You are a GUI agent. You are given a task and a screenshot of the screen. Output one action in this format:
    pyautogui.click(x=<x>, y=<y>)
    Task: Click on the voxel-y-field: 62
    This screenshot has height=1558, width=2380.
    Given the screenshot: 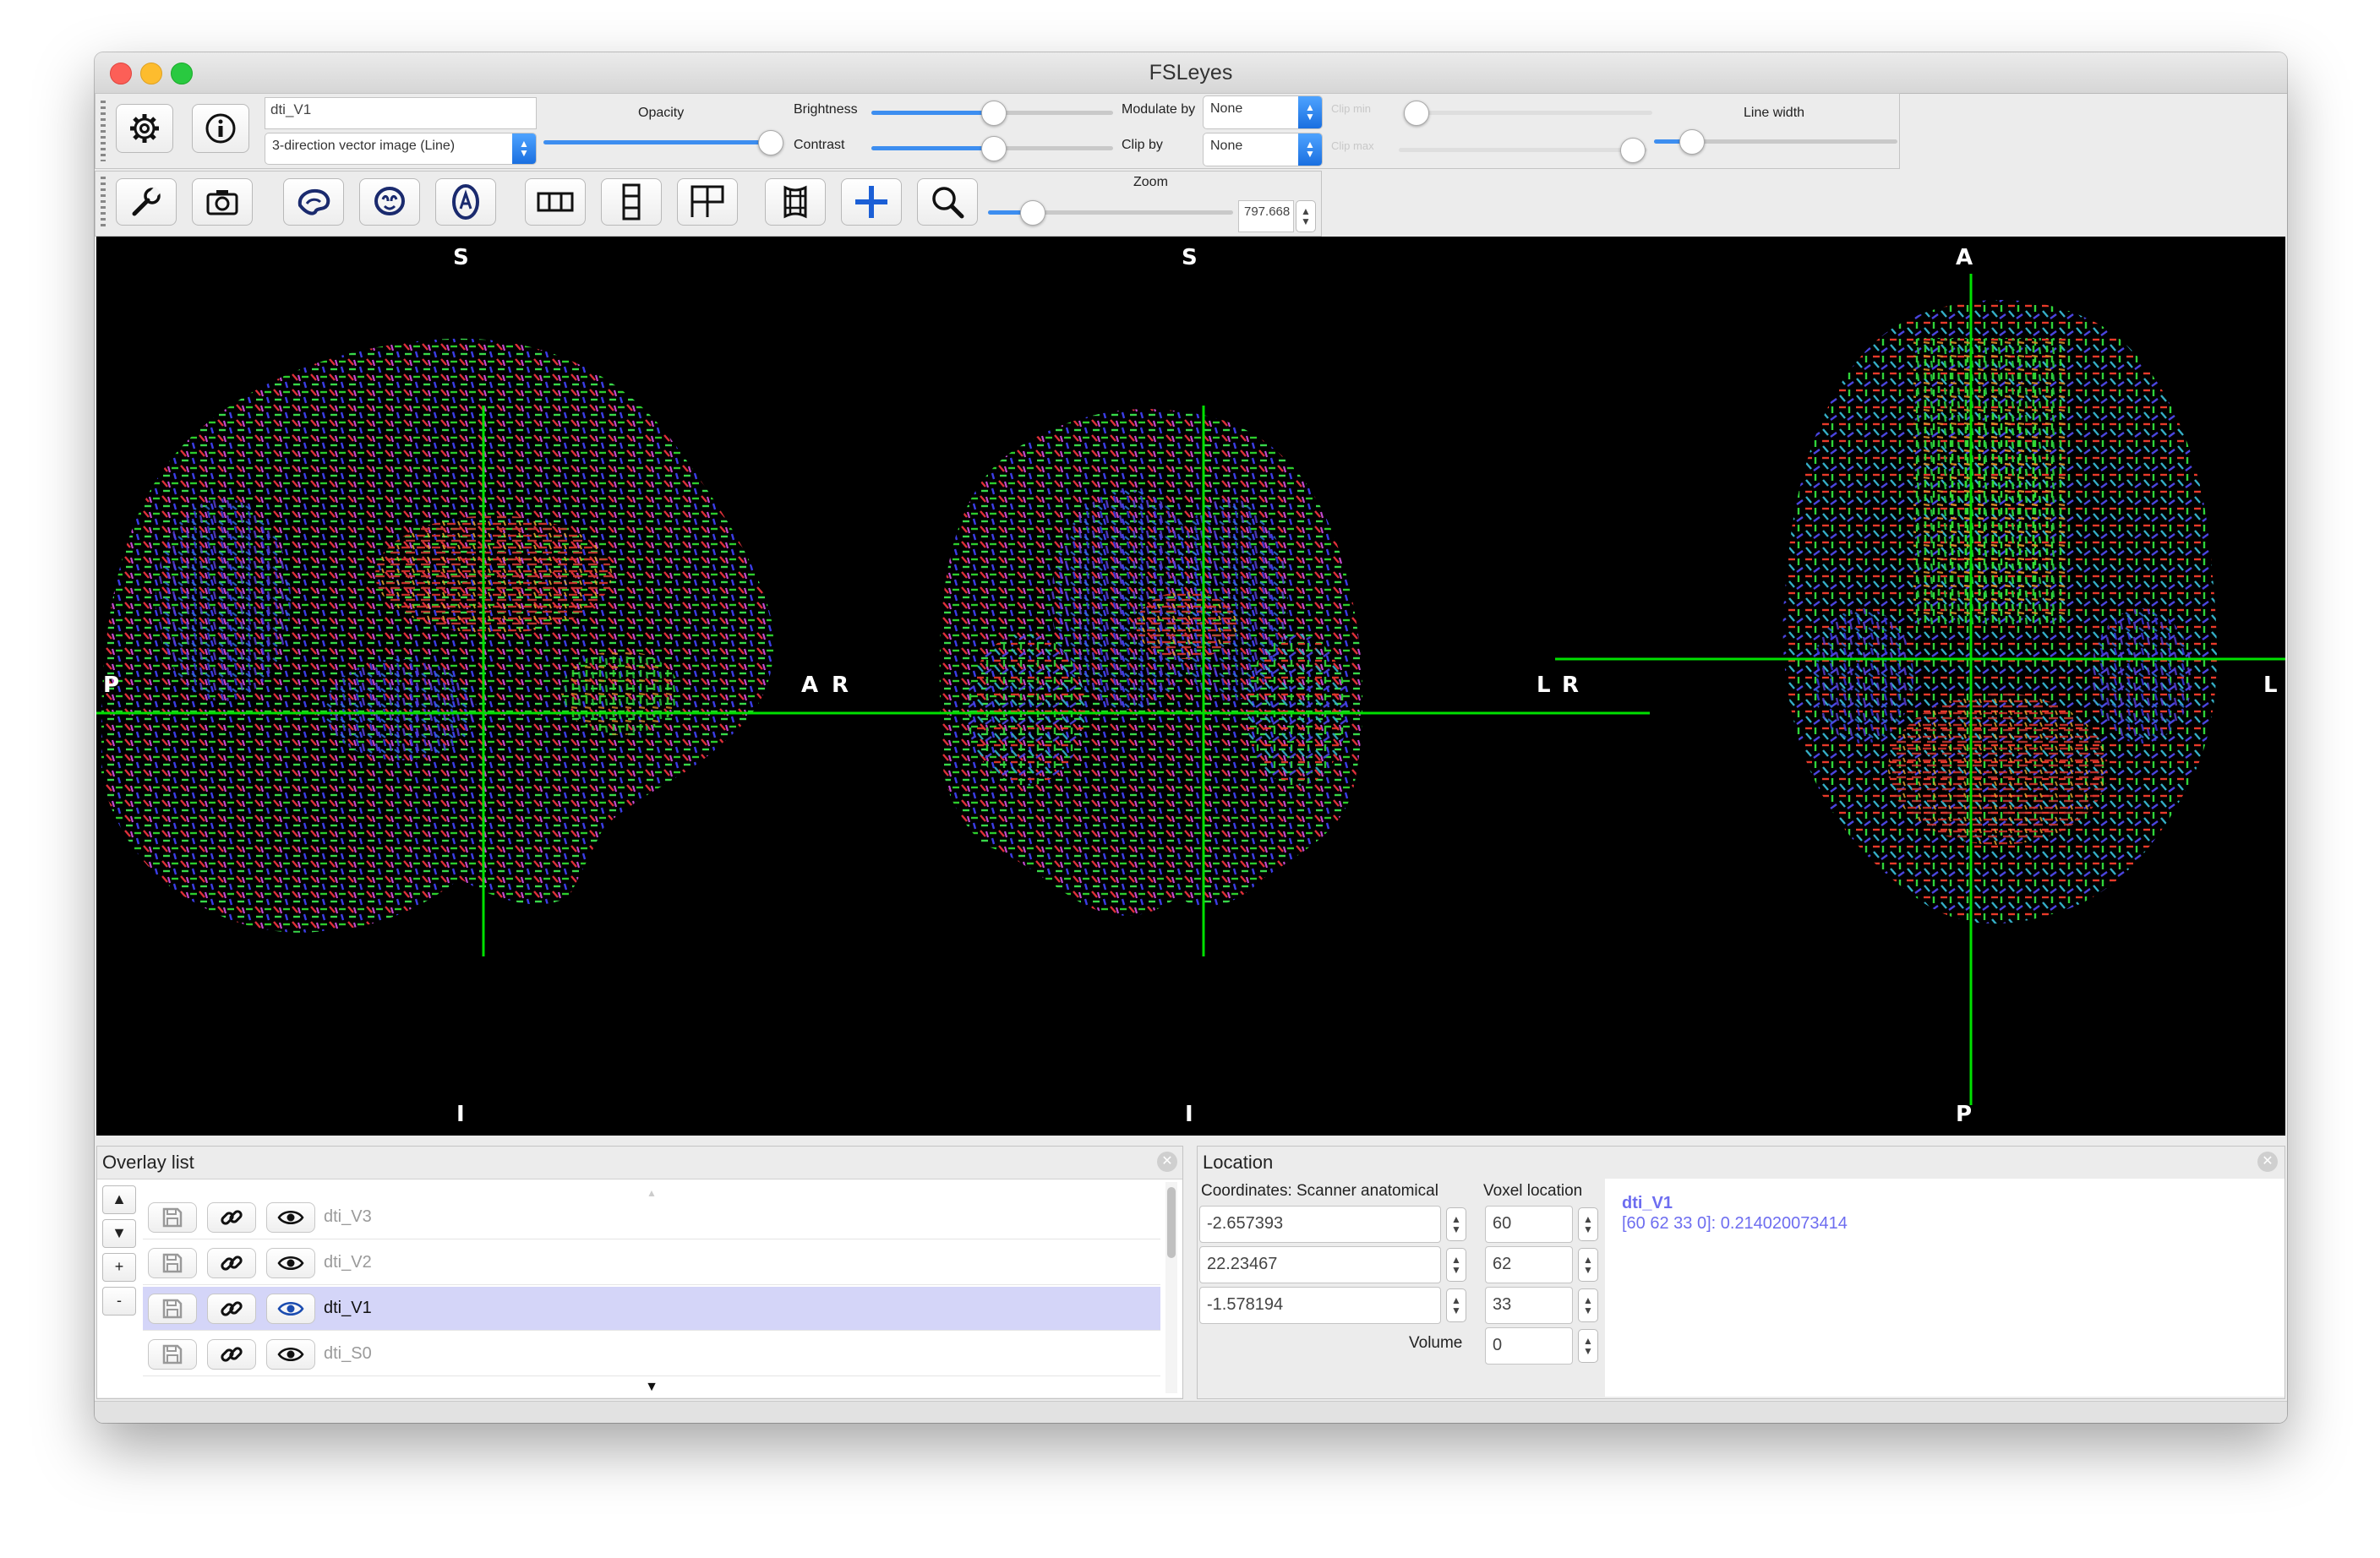 What is the action you would take?
    pyautogui.click(x=1529, y=1264)
    